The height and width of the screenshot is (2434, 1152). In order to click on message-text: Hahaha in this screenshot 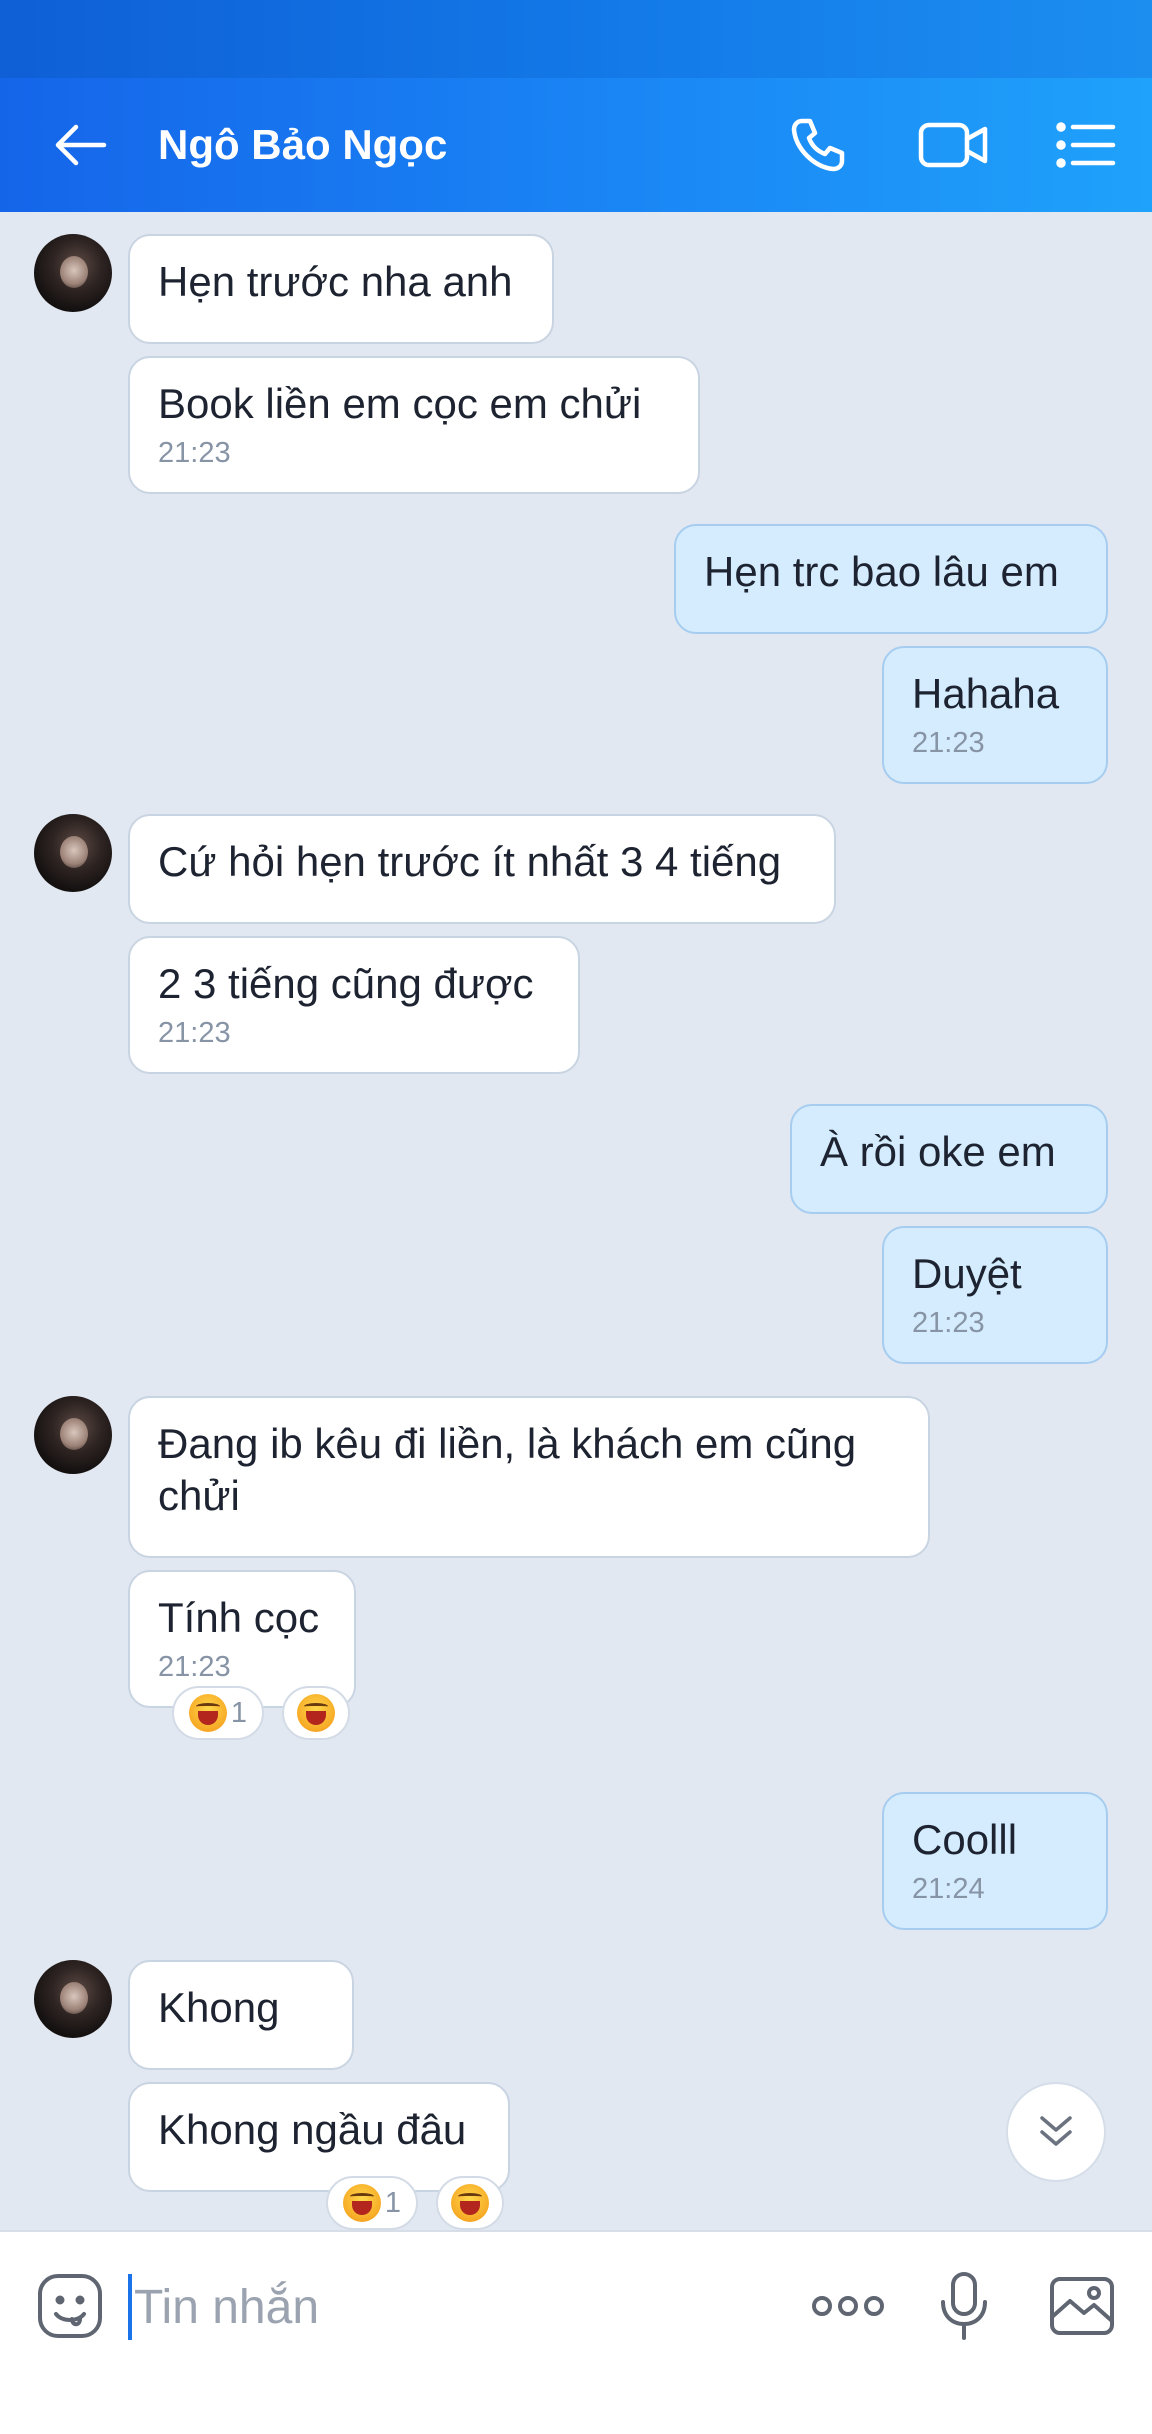, I will do `click(986, 693)`.